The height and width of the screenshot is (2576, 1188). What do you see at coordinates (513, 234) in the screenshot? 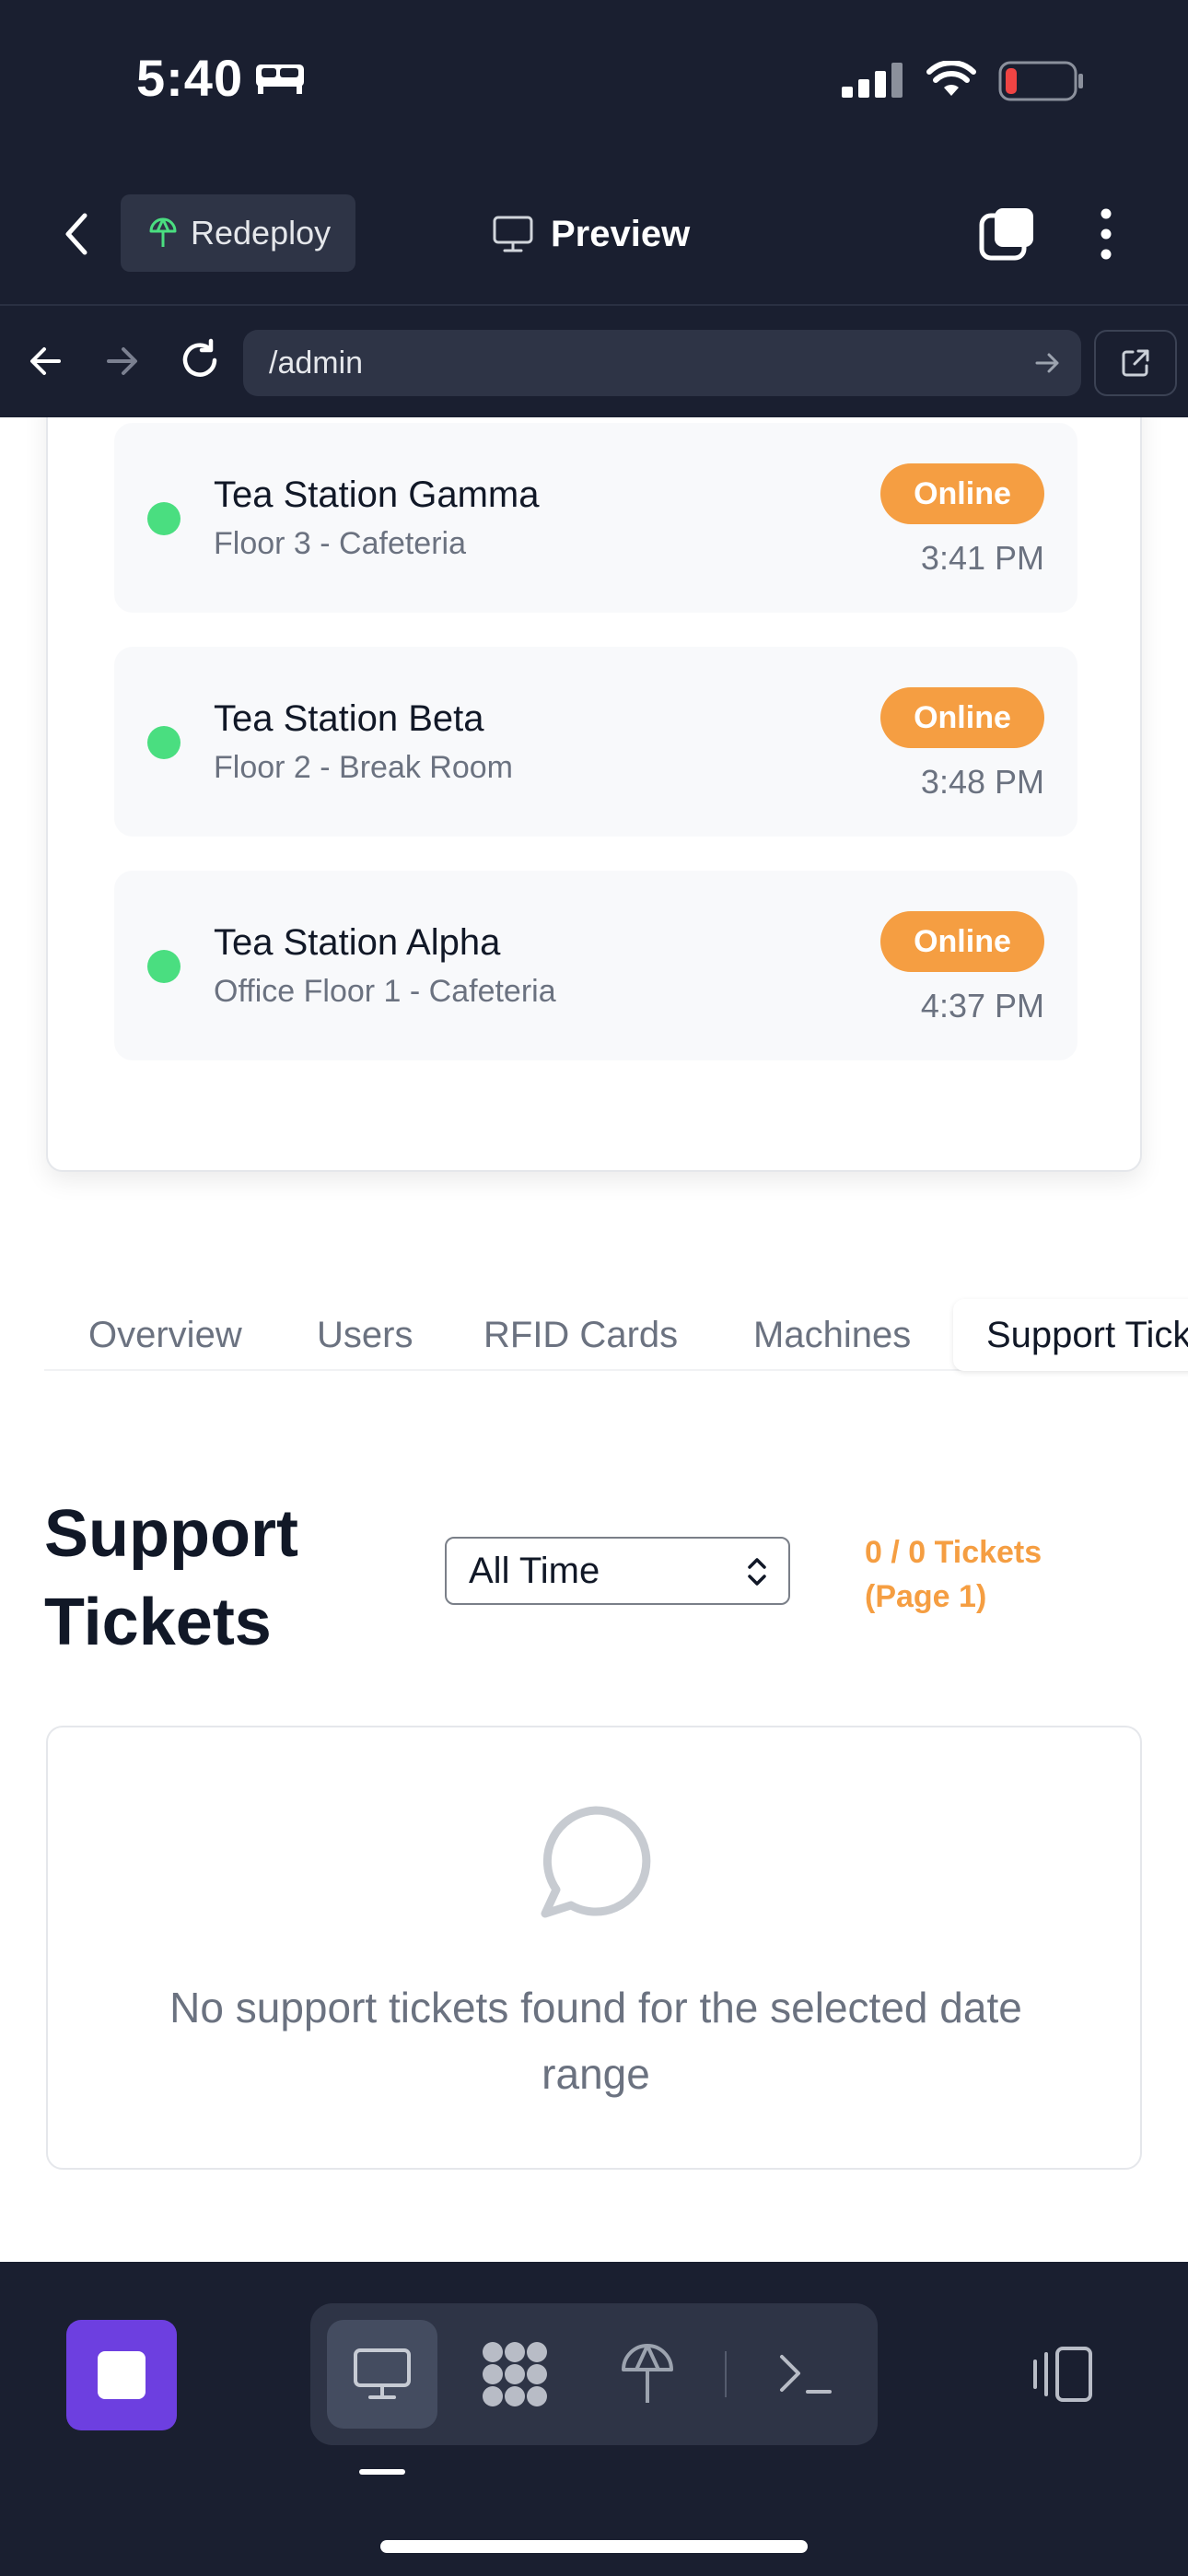
I see `monitor-icon` at bounding box center [513, 234].